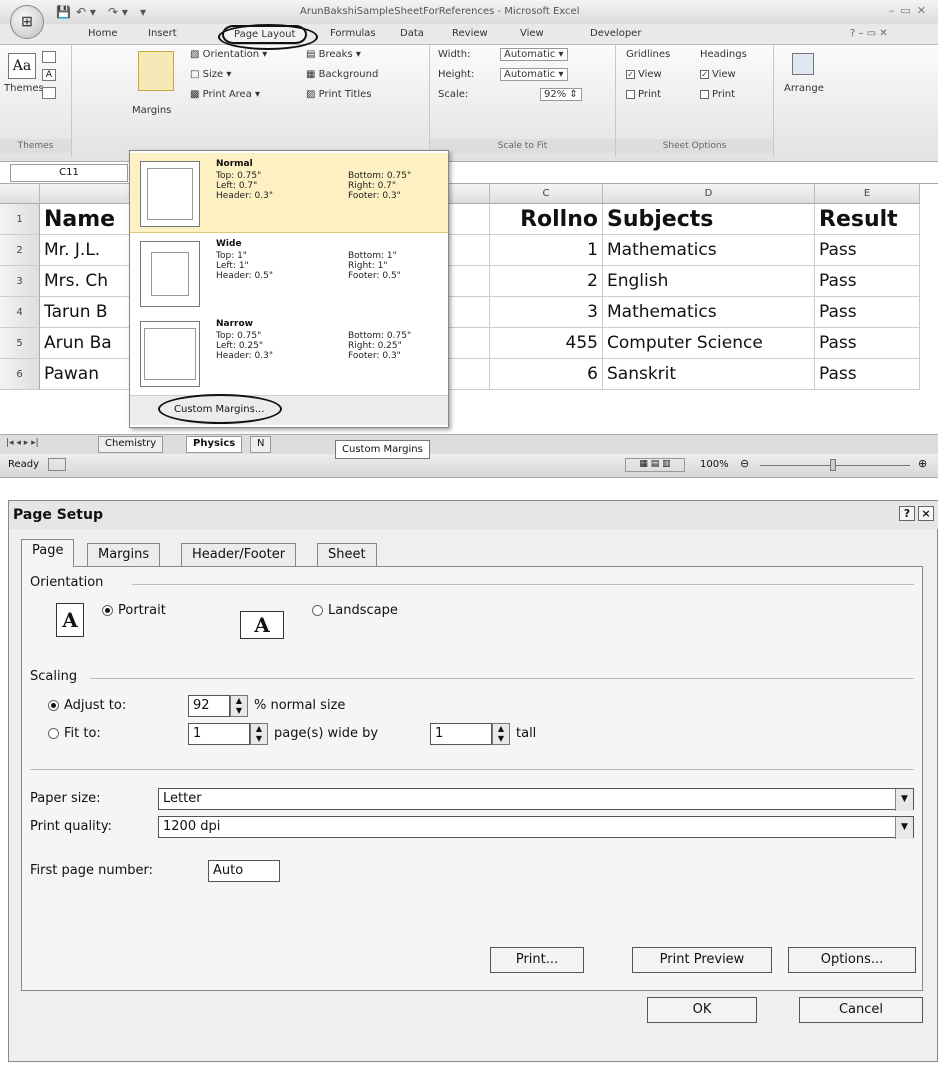 The height and width of the screenshot is (1068, 938). I want to click on sheet-tab-n: N, so click(261, 444).